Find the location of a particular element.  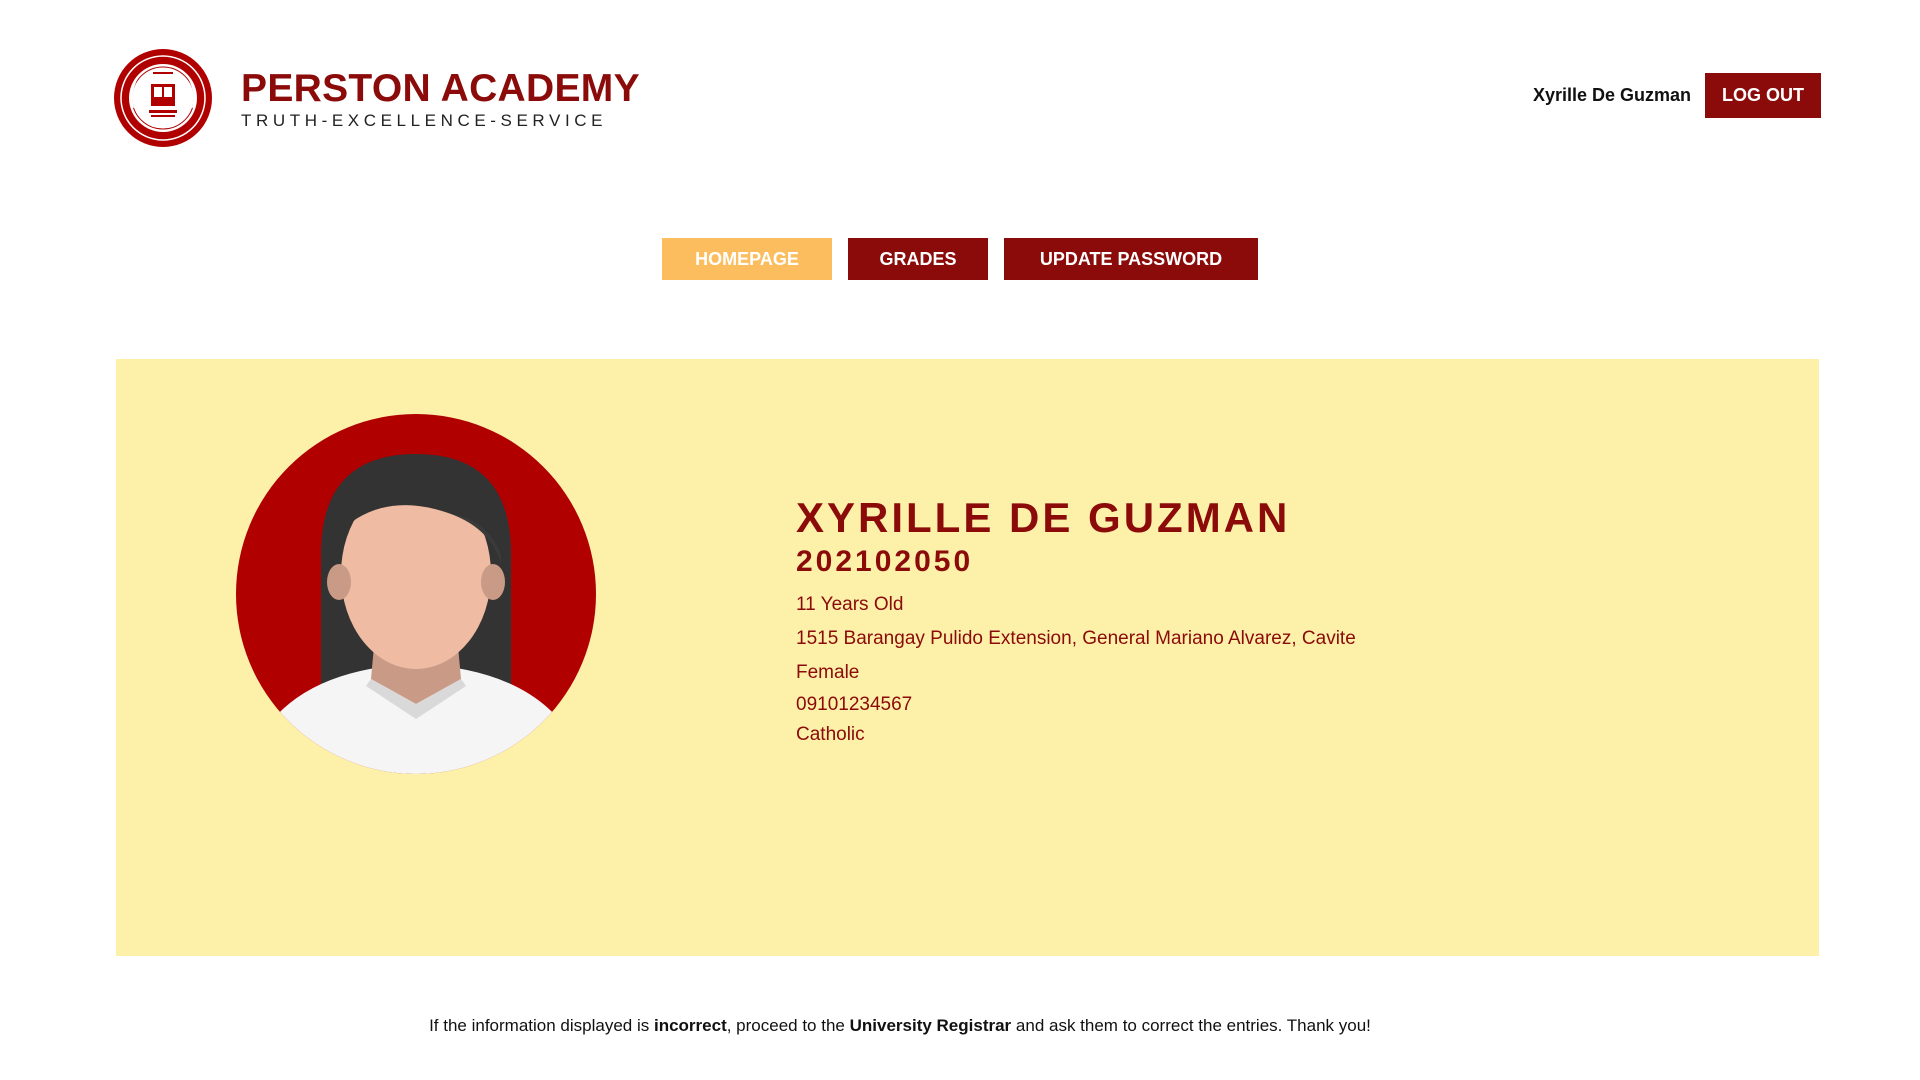

user-area: Xyrille De Guzman LOG OUT is located at coordinates (1677, 95).